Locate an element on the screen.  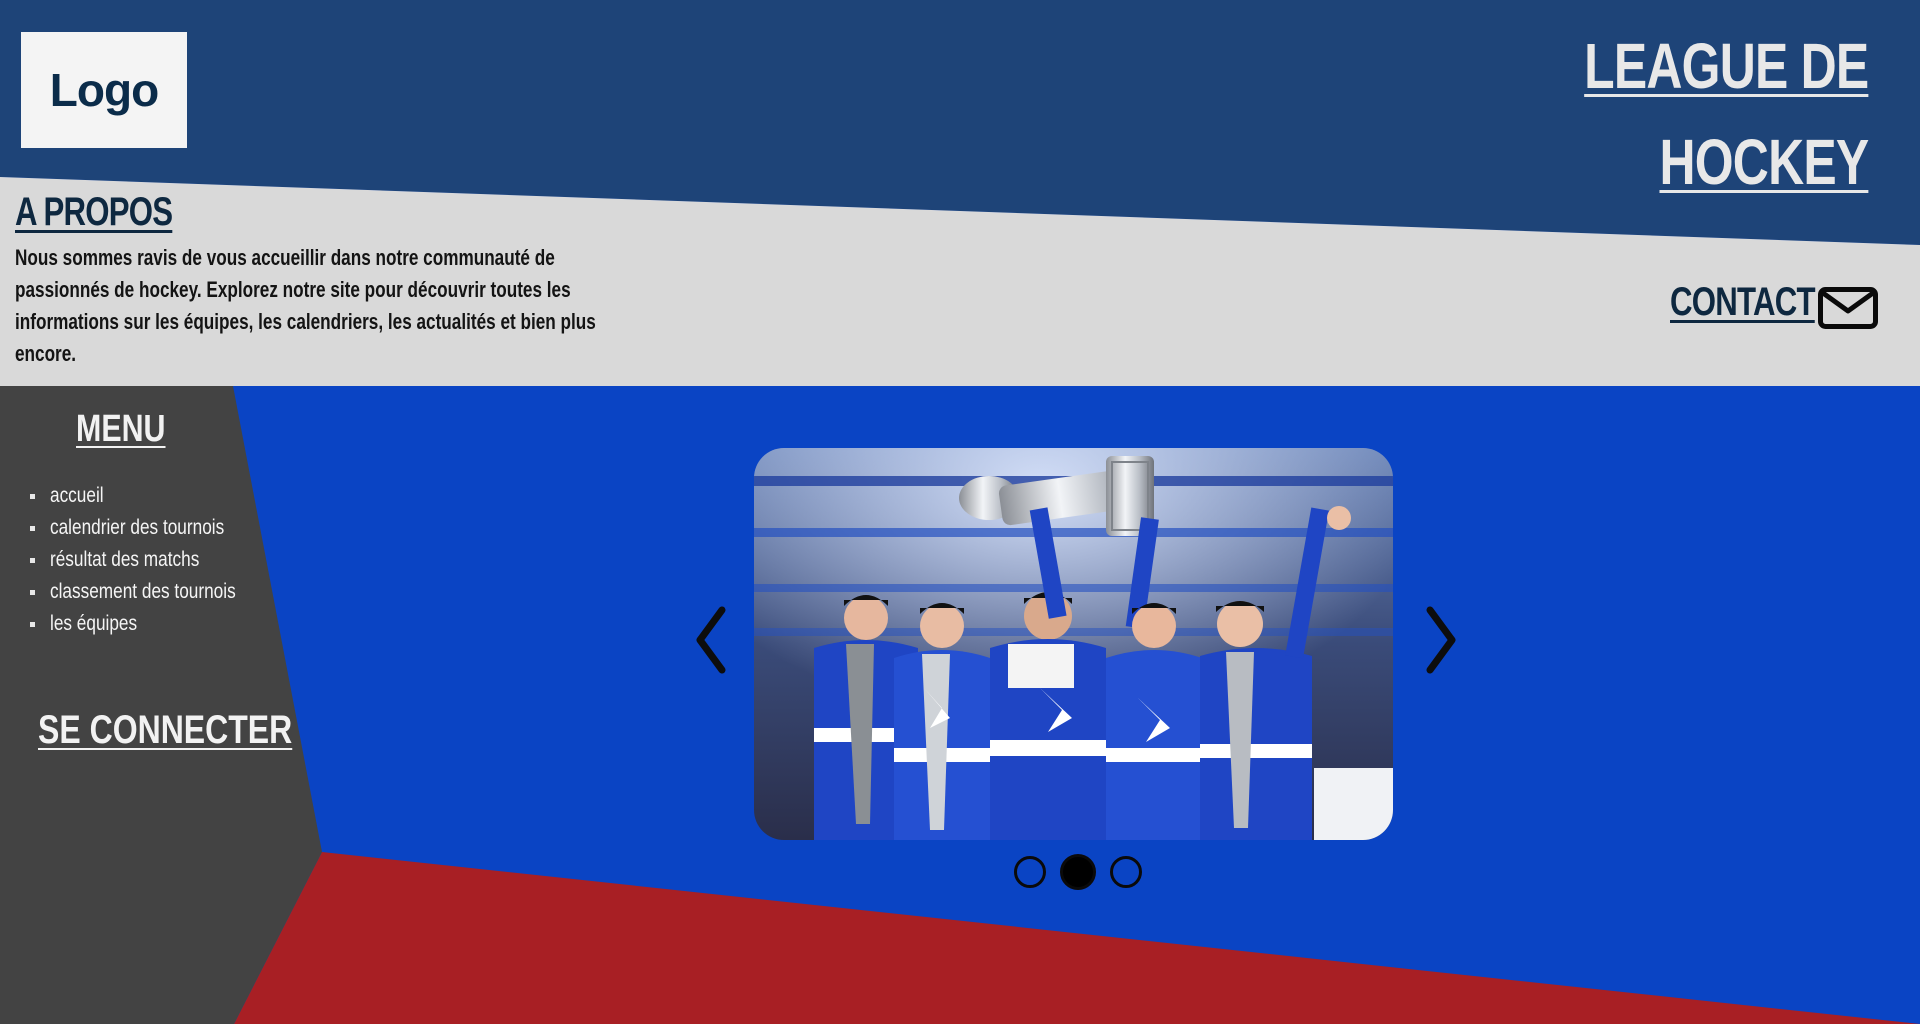
hockey-celebration-photo is located at coordinates (1073, 644).